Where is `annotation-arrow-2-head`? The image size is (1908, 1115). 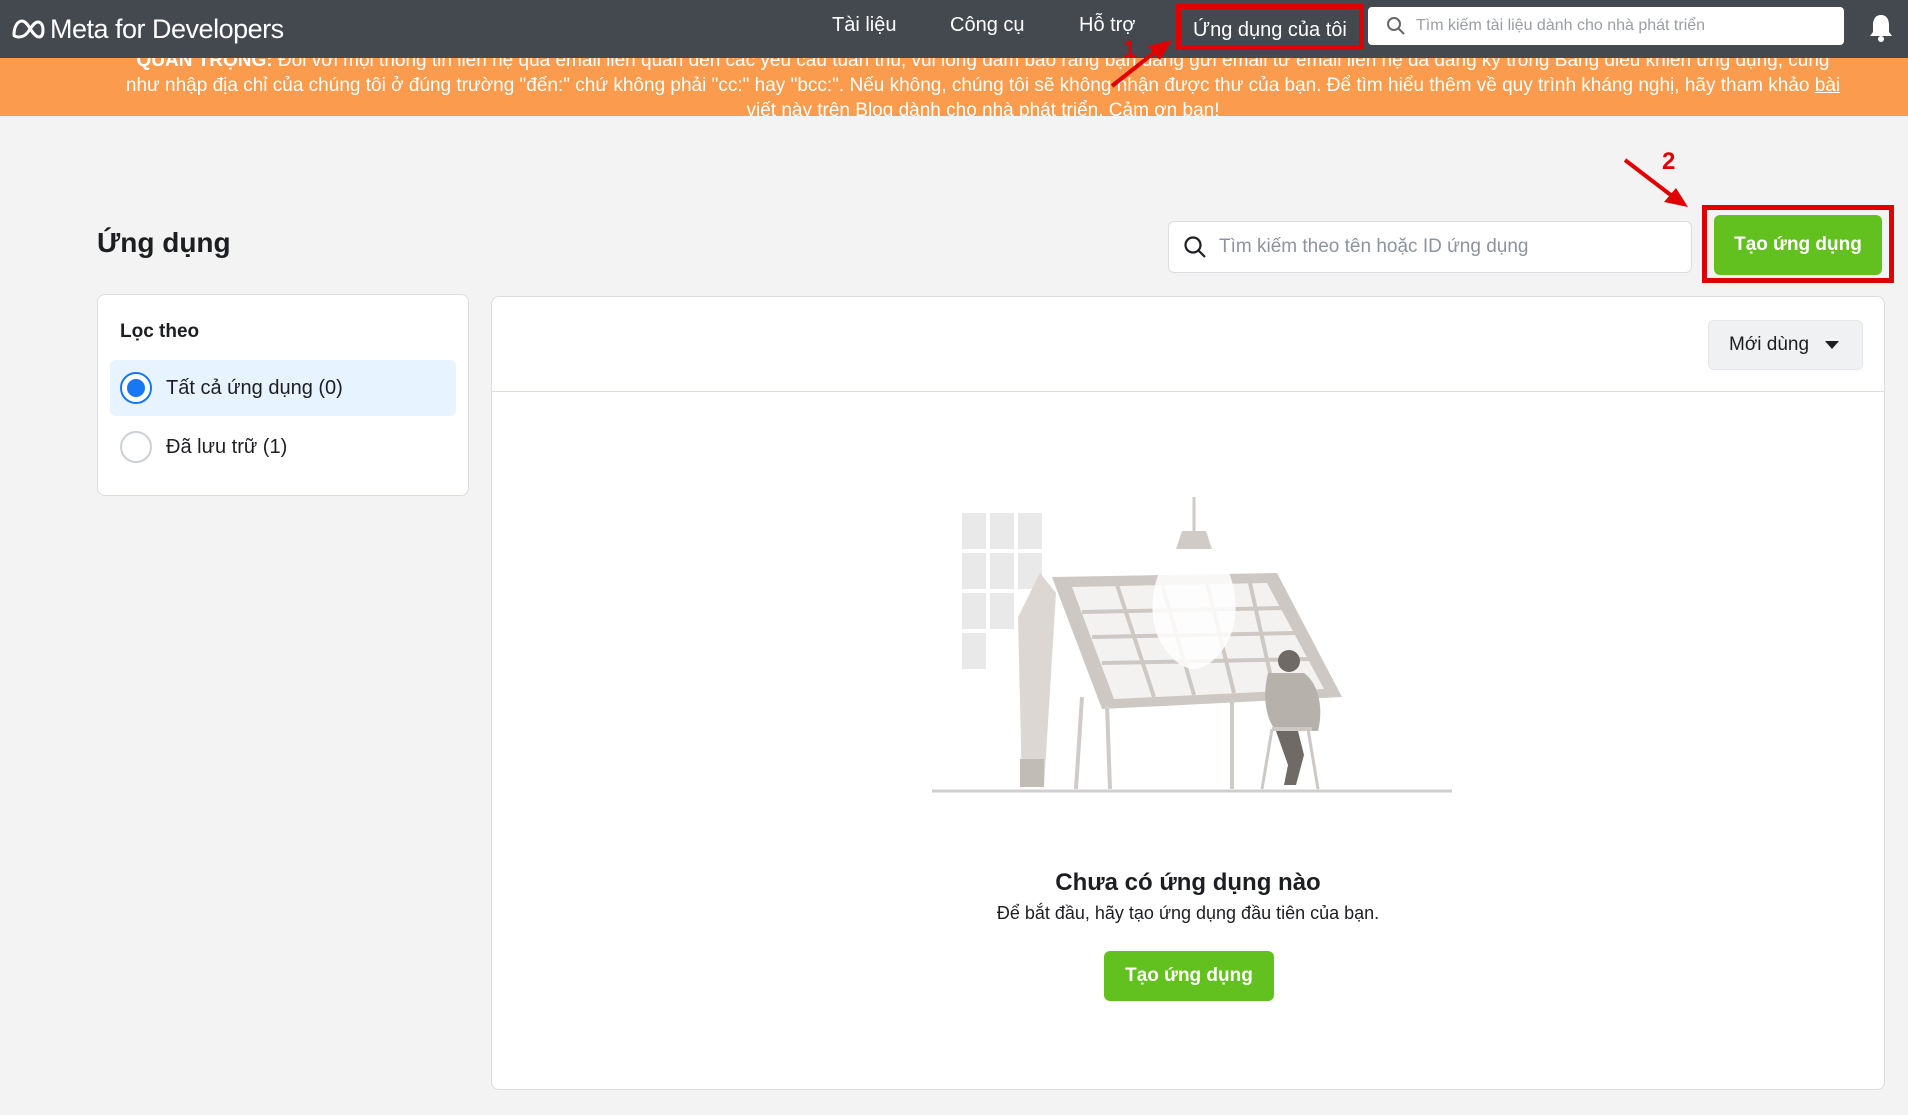
annotation-arrow-2-head is located at coordinates (1676, 197).